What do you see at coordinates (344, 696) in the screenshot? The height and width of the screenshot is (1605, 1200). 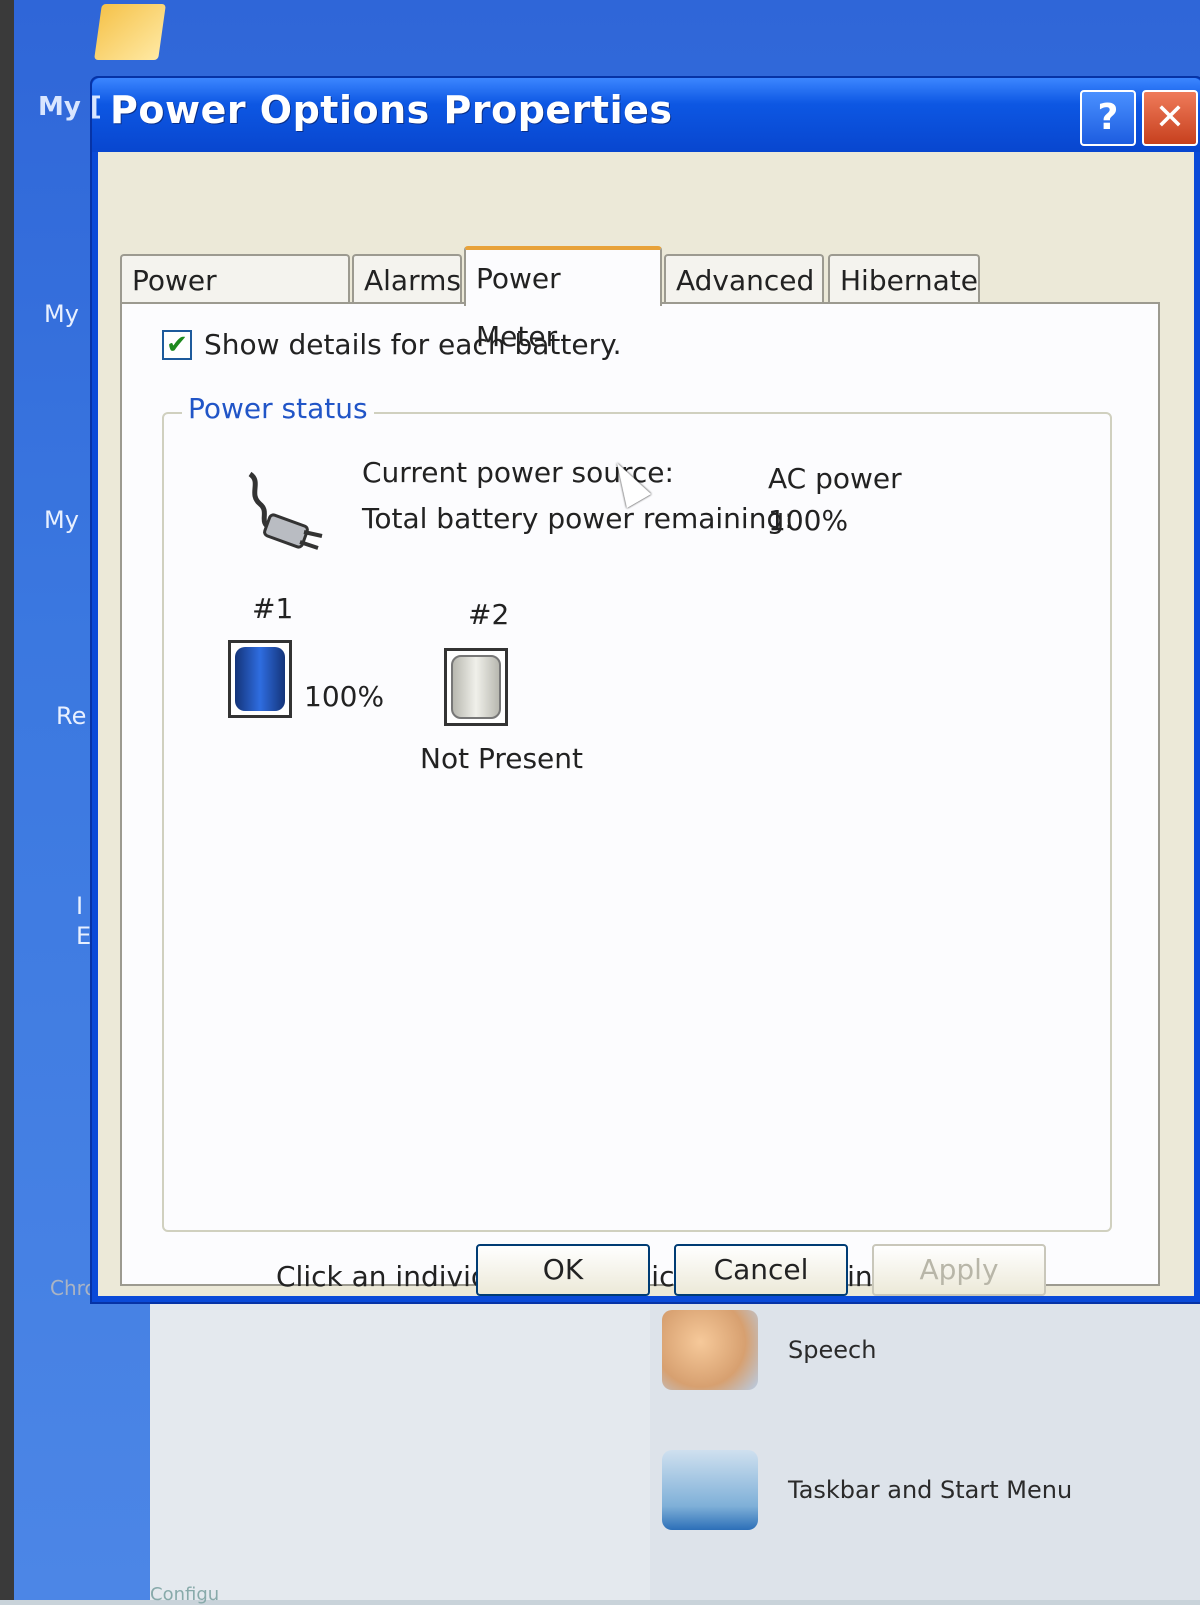 I see `battery-1-percent: 100%` at bounding box center [344, 696].